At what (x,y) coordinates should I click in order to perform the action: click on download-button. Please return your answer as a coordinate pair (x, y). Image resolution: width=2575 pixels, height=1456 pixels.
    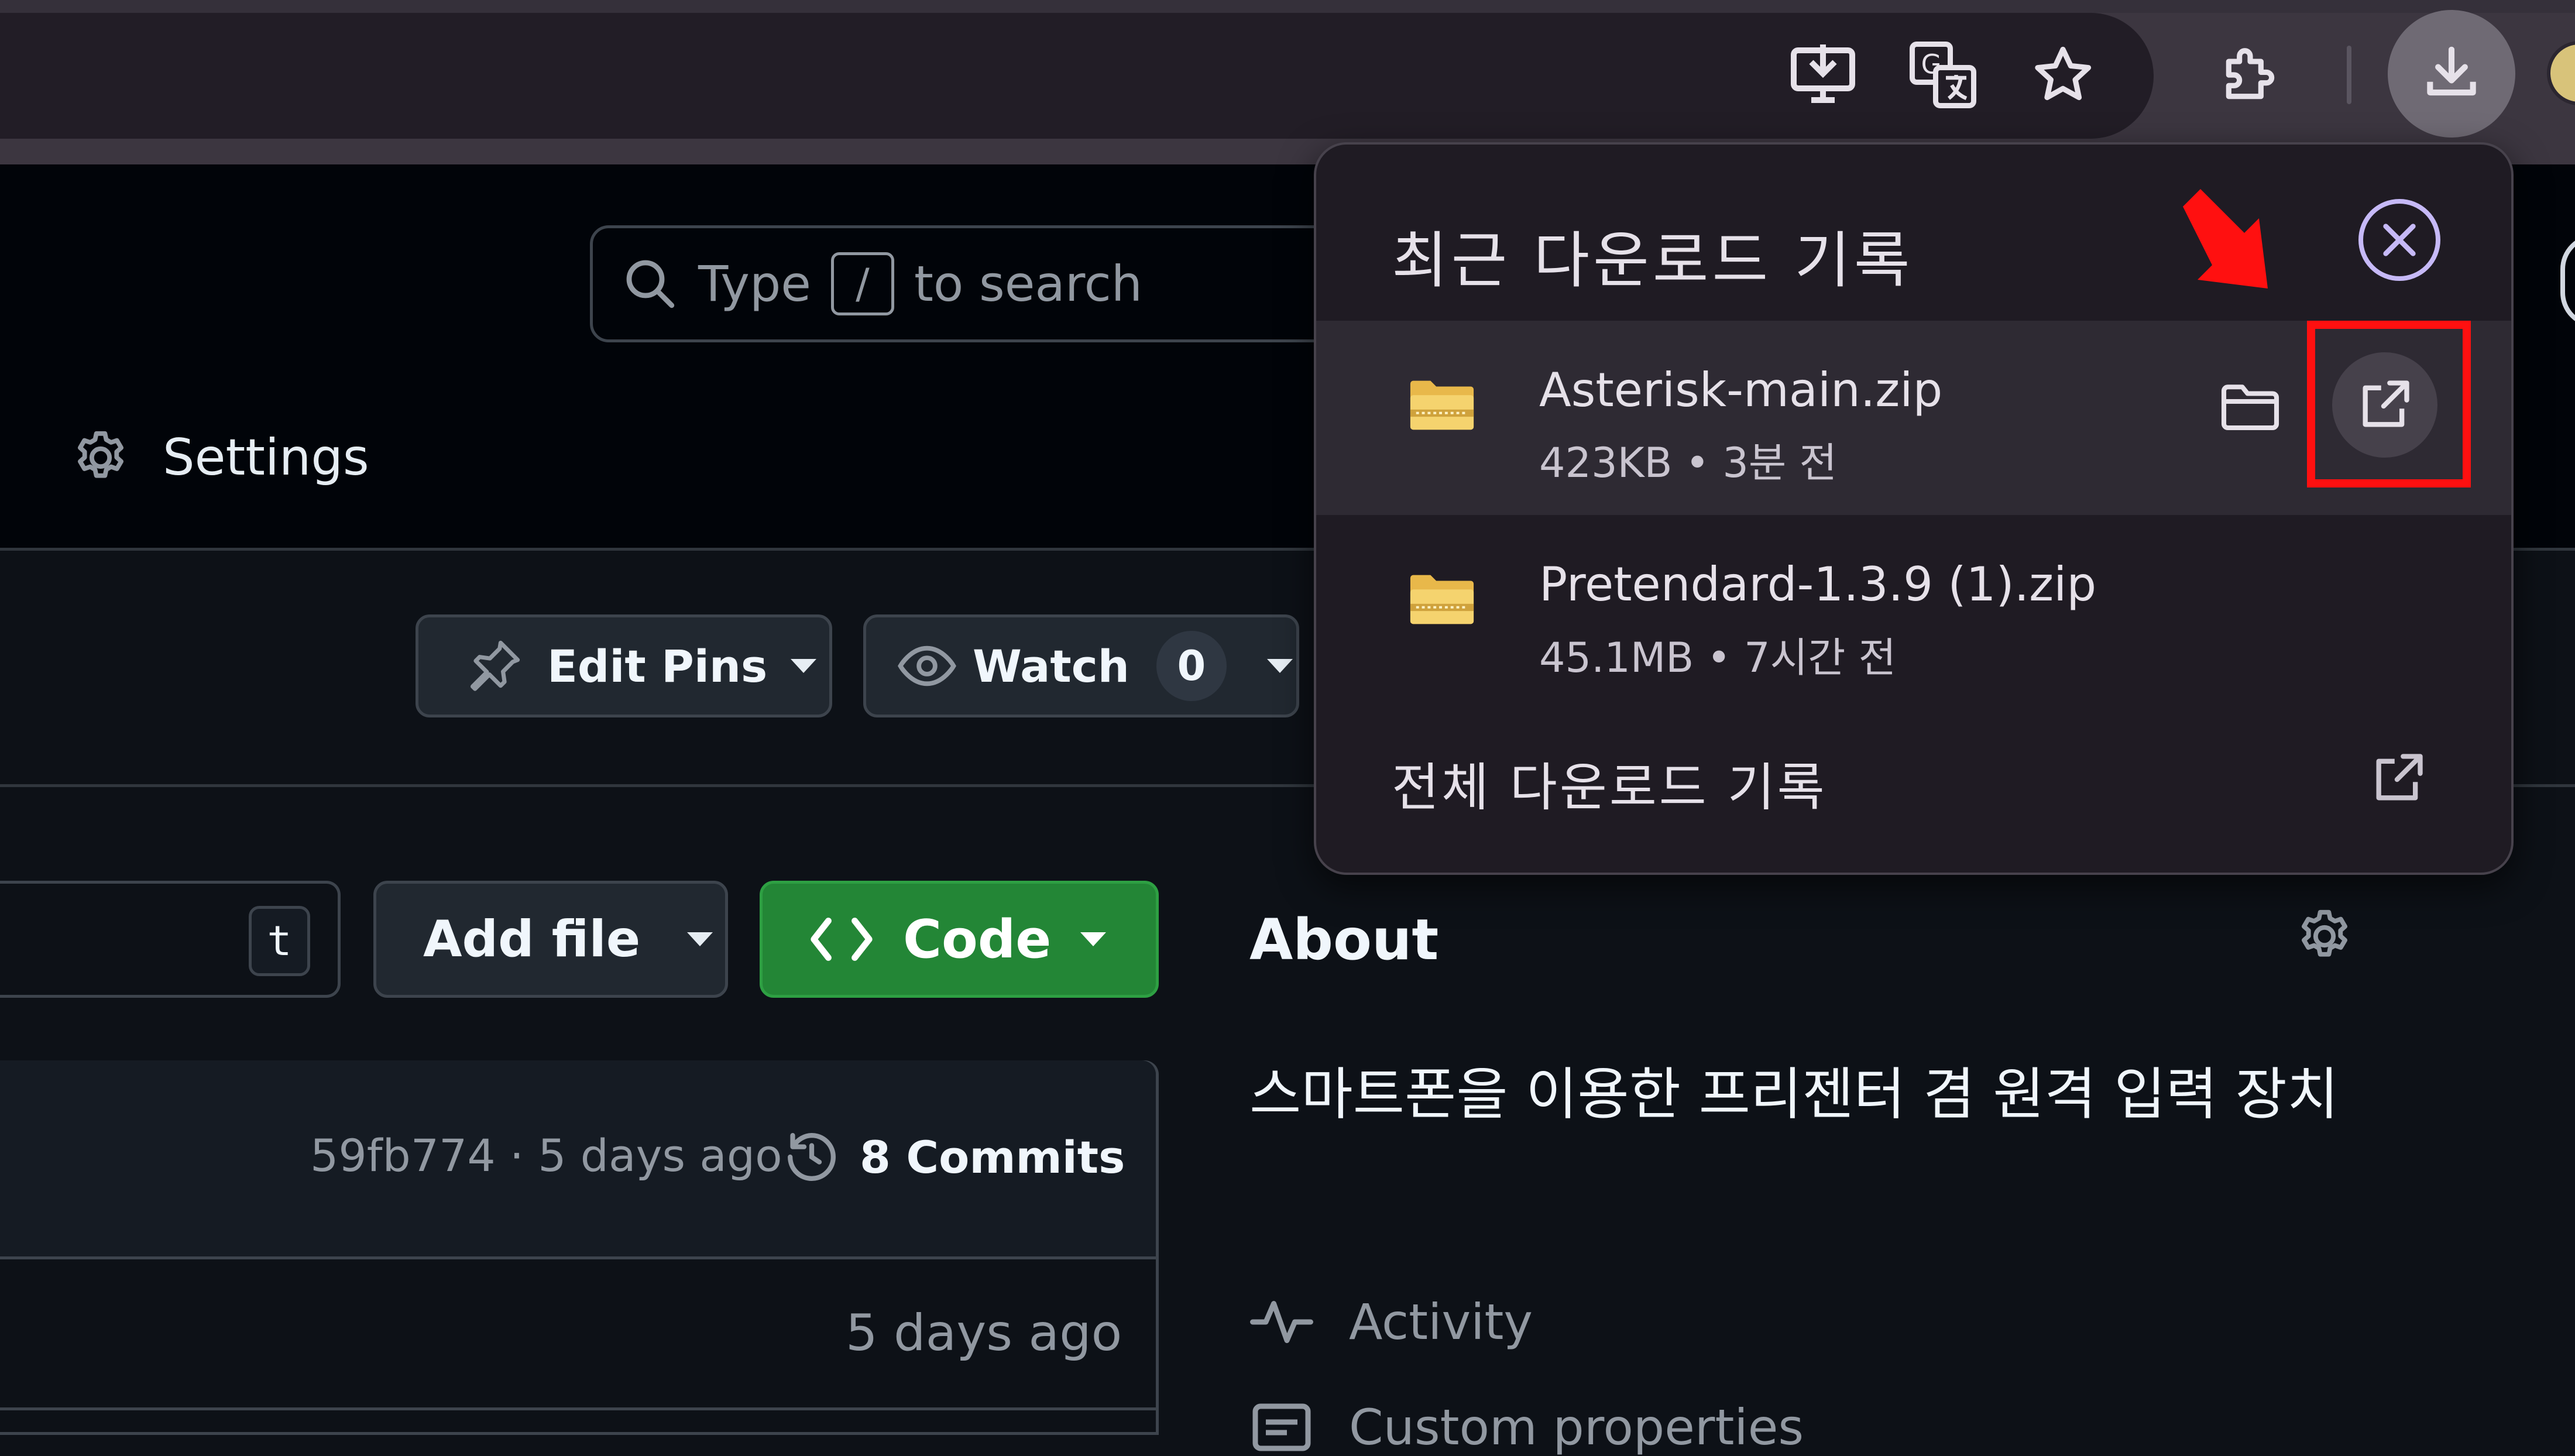
    Looking at the image, I should click on (2451, 74).